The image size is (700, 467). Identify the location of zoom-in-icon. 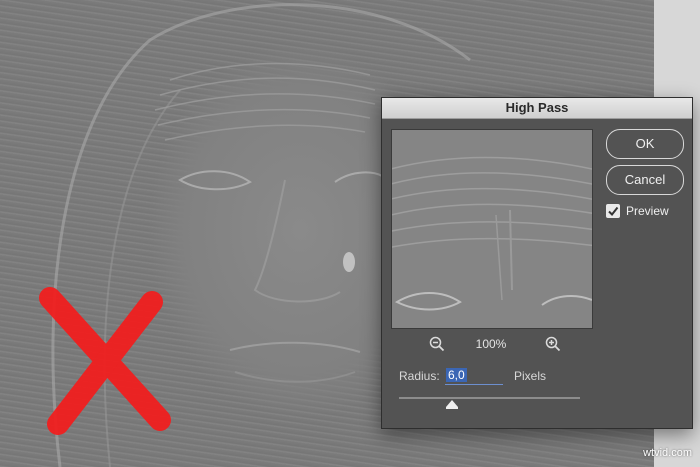
(553, 344).